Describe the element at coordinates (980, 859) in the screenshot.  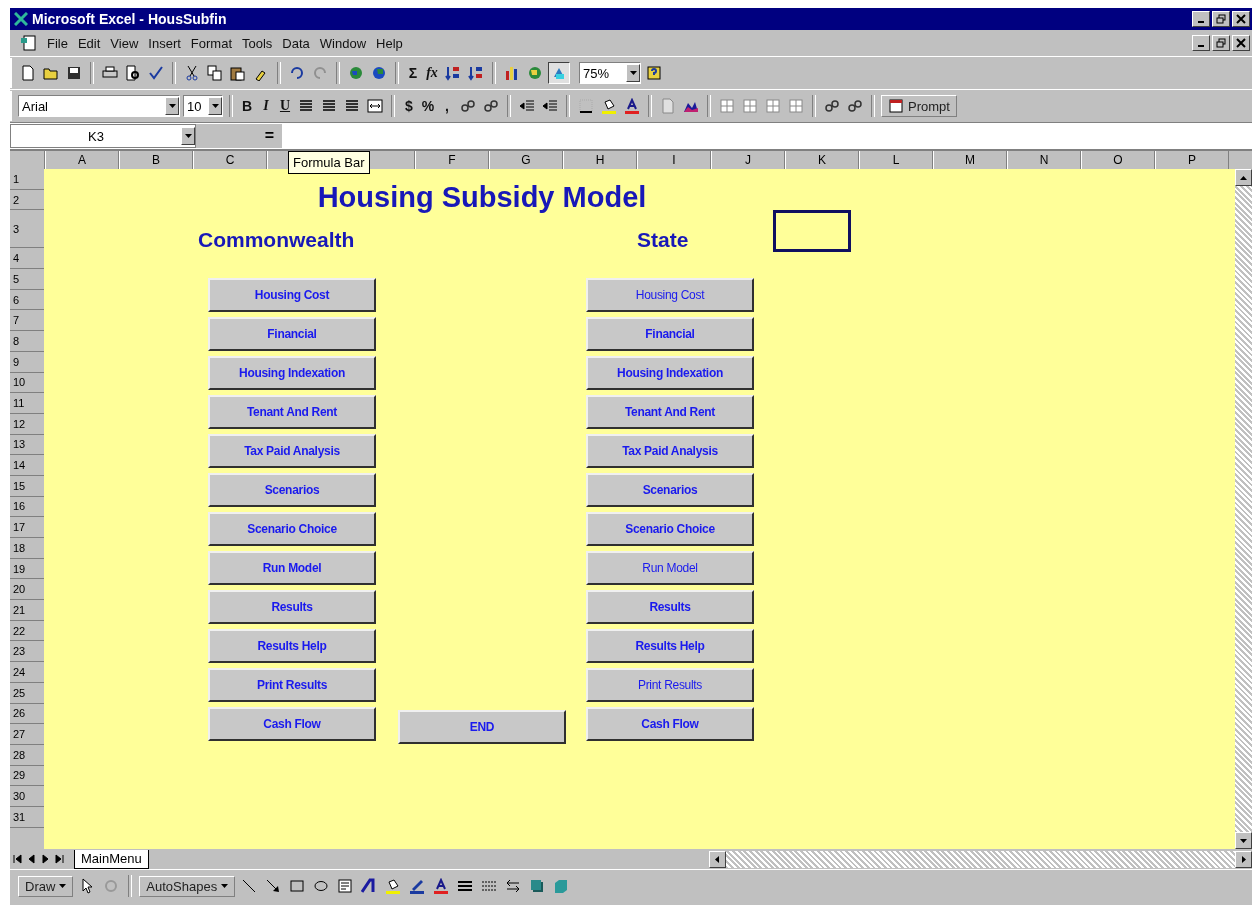
I see `horizontal-scrollbar` at that location.